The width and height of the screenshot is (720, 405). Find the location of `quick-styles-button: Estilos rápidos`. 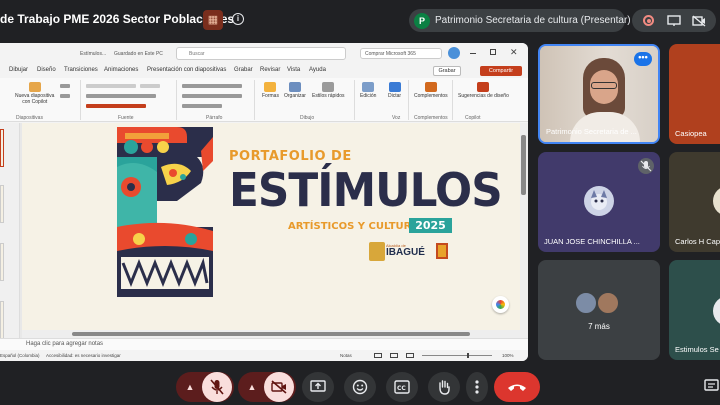

quick-styles-button: Estilos rápidos is located at coordinates (328, 90).